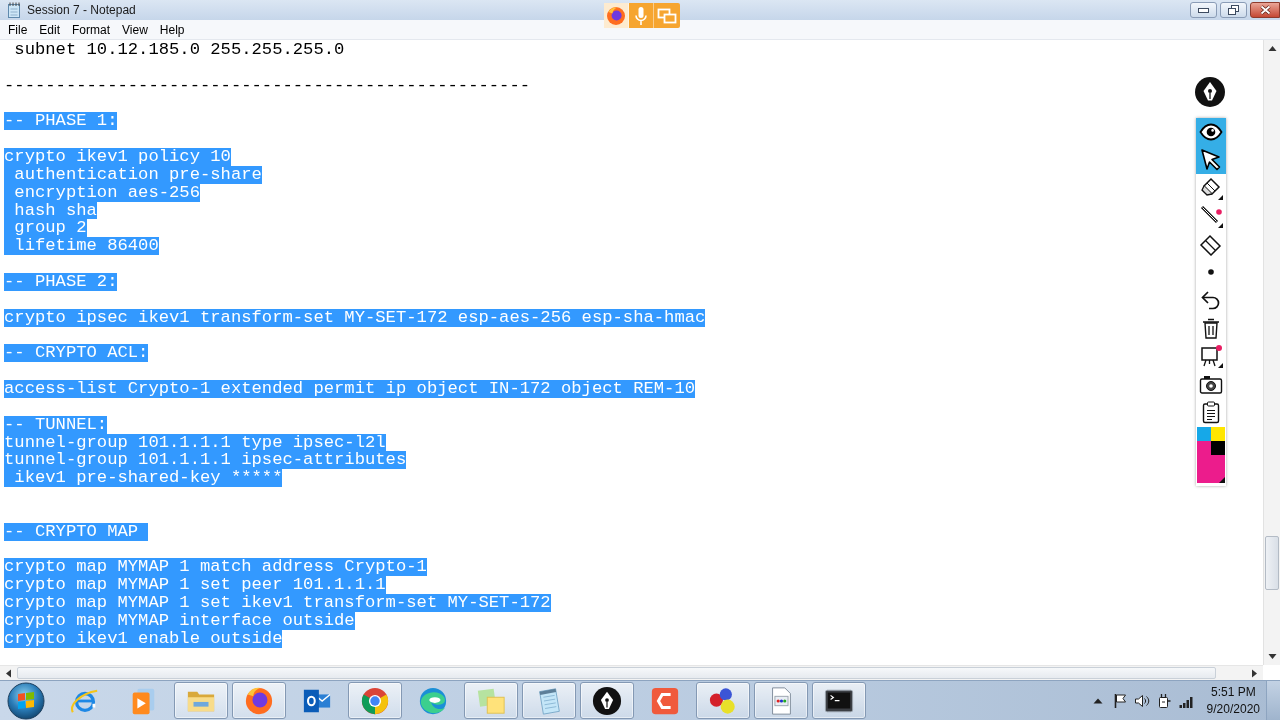 The height and width of the screenshot is (720, 1280). I want to click on horizontal-scrollbar, so click(631, 672).